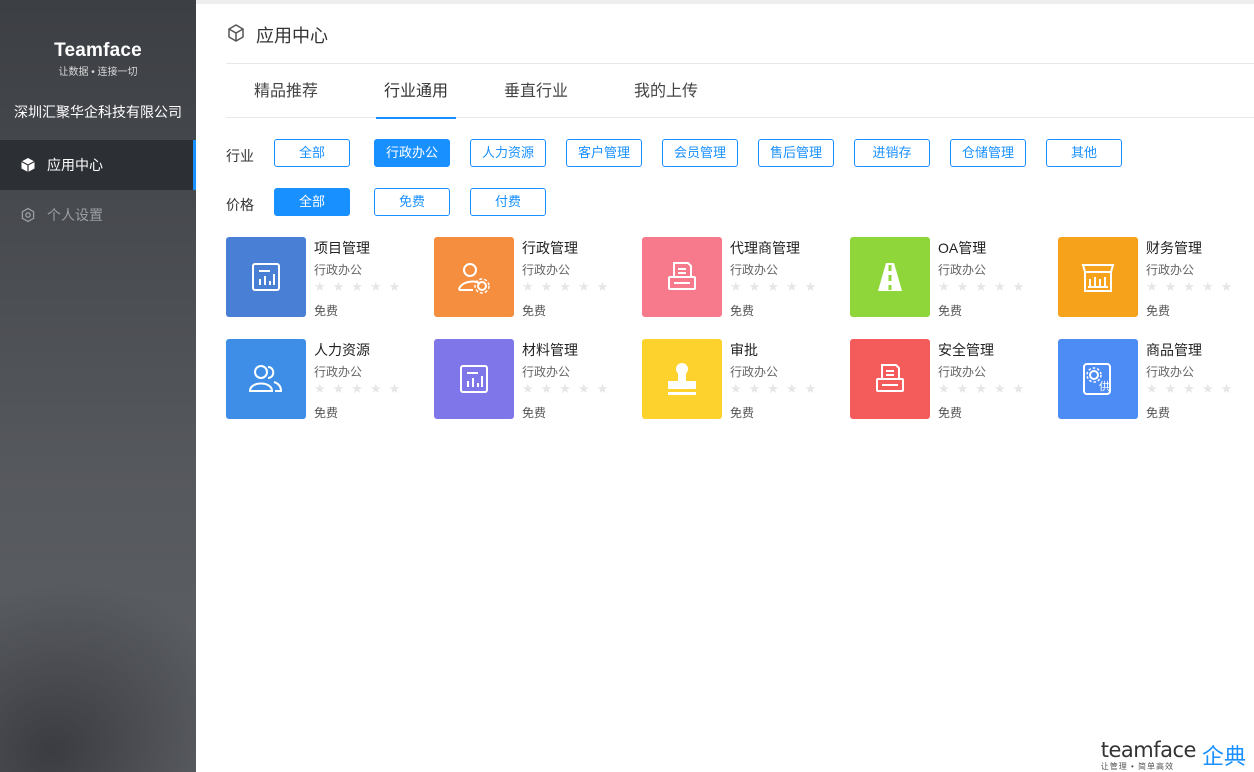 The image size is (1254, 772). What do you see at coordinates (700, 153) in the screenshot?
I see `industry-chip-membership: 会员管理` at bounding box center [700, 153].